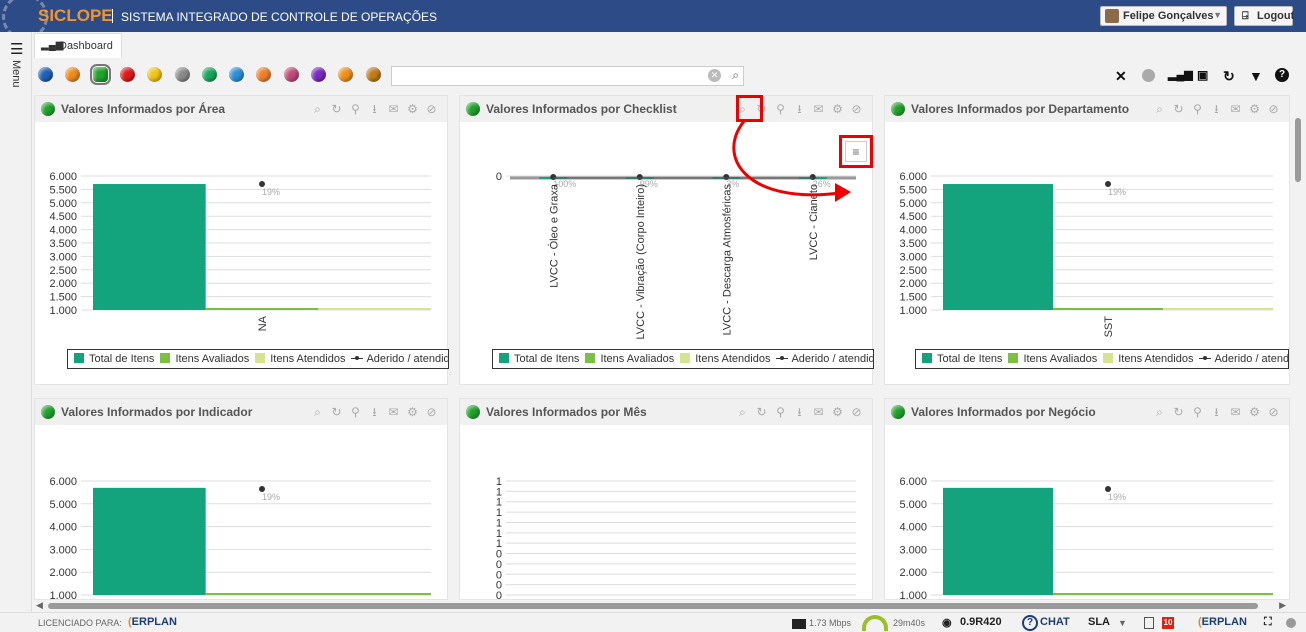 This screenshot has width=1306, height=632. I want to click on chevron-down-icon: ▼, so click(1122, 623).